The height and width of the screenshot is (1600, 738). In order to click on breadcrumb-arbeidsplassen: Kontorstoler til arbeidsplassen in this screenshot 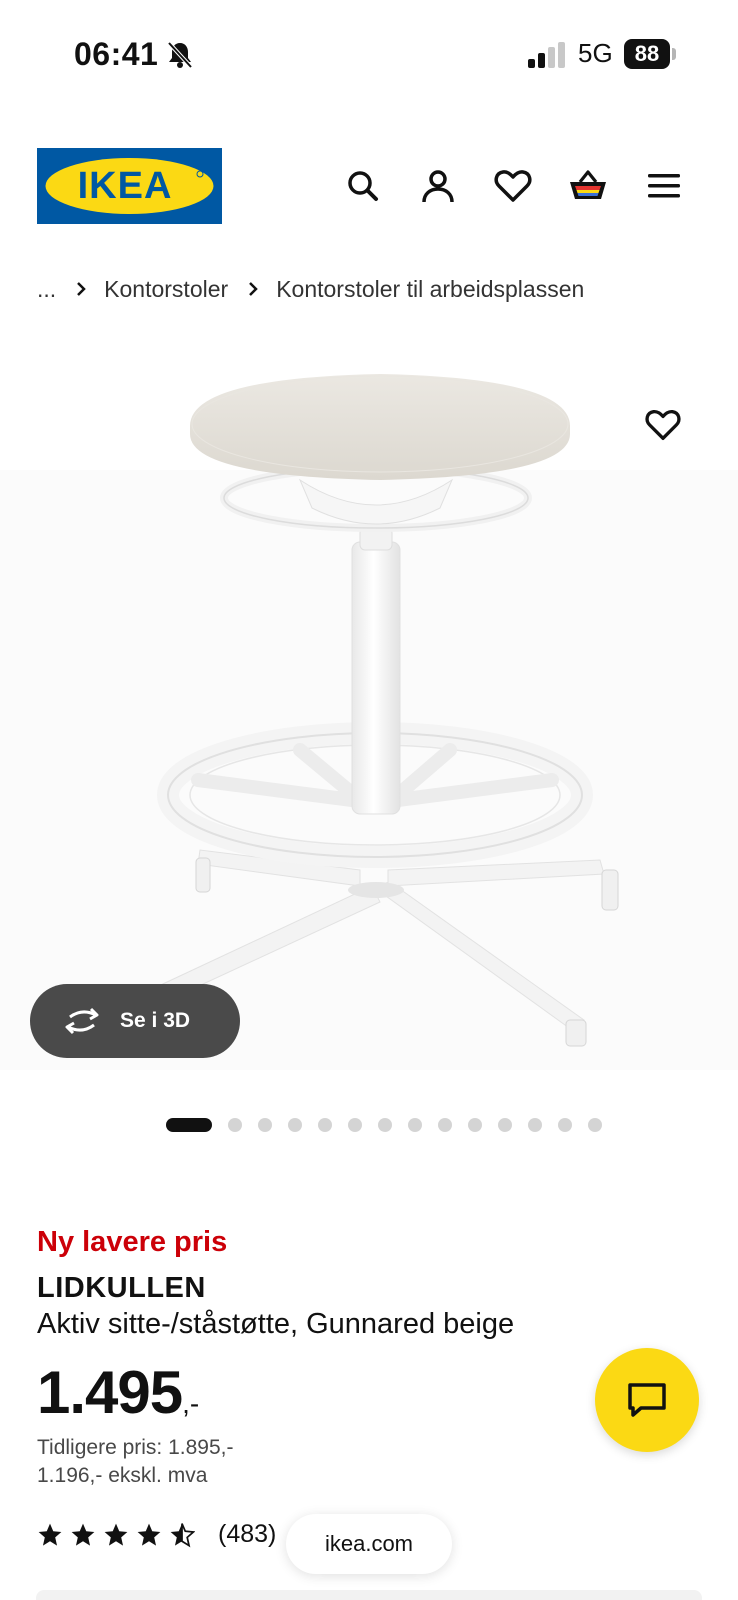, I will do `click(430, 289)`.